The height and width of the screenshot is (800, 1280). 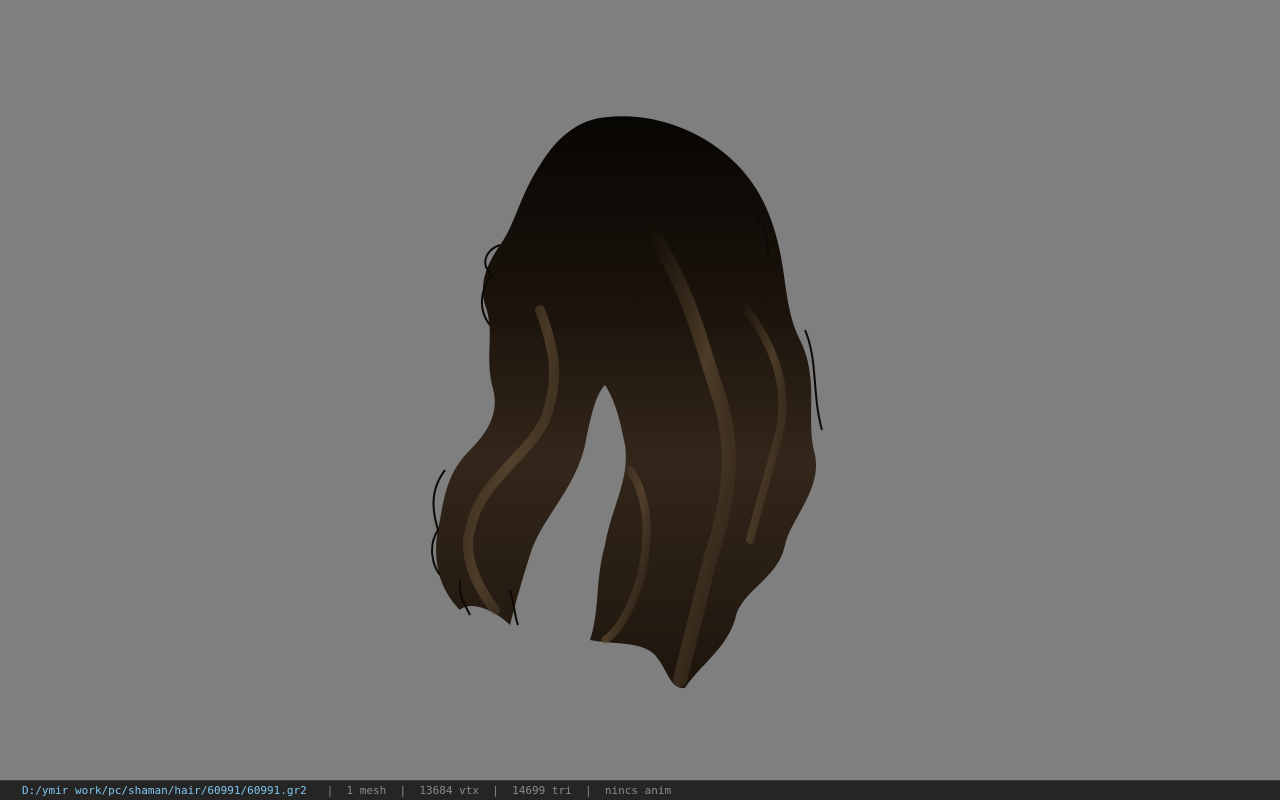 I want to click on mesh-count: 1 mesh, so click(x=366, y=790).